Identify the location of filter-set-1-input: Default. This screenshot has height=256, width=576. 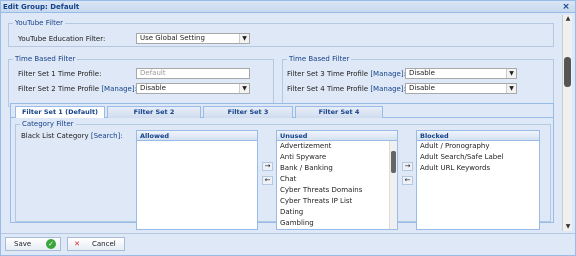
(193, 73).